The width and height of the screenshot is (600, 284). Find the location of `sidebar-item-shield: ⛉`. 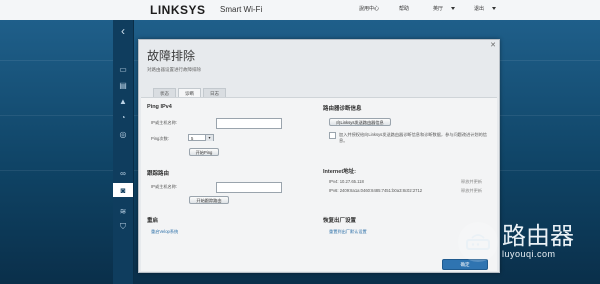

sidebar-item-shield: ⛉ is located at coordinates (123, 227).